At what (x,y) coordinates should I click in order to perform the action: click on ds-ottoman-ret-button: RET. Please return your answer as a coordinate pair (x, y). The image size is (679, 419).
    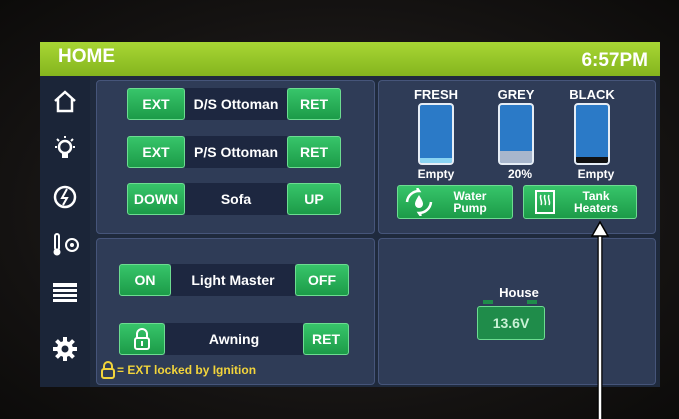
    Looking at the image, I should click on (314, 104).